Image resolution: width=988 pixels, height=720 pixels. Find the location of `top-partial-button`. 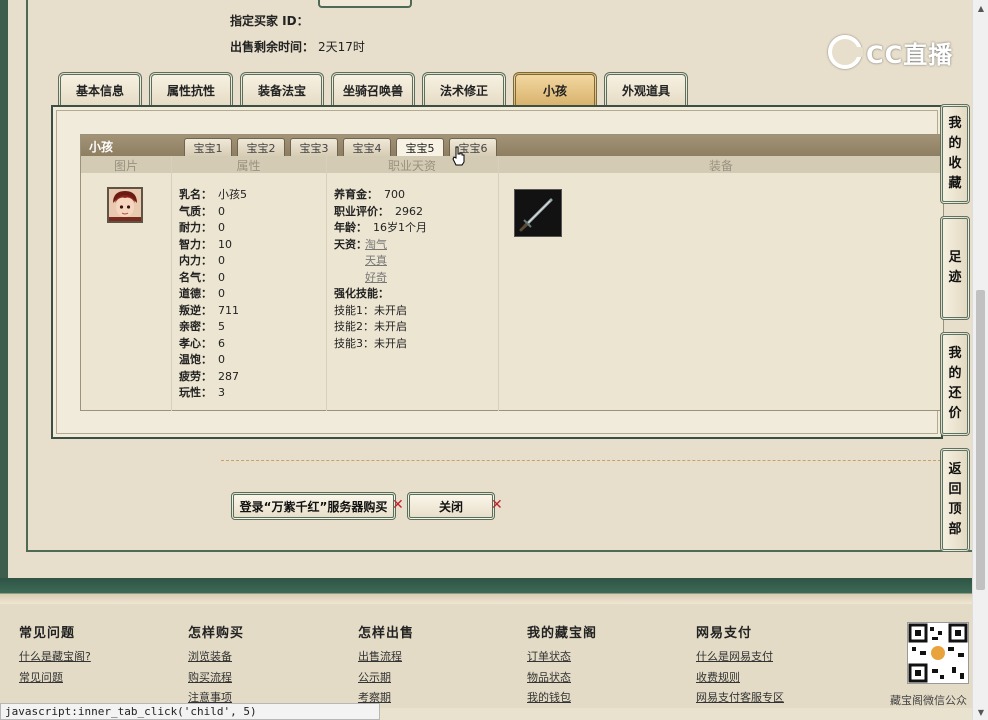

top-partial-button is located at coordinates (365, 4).